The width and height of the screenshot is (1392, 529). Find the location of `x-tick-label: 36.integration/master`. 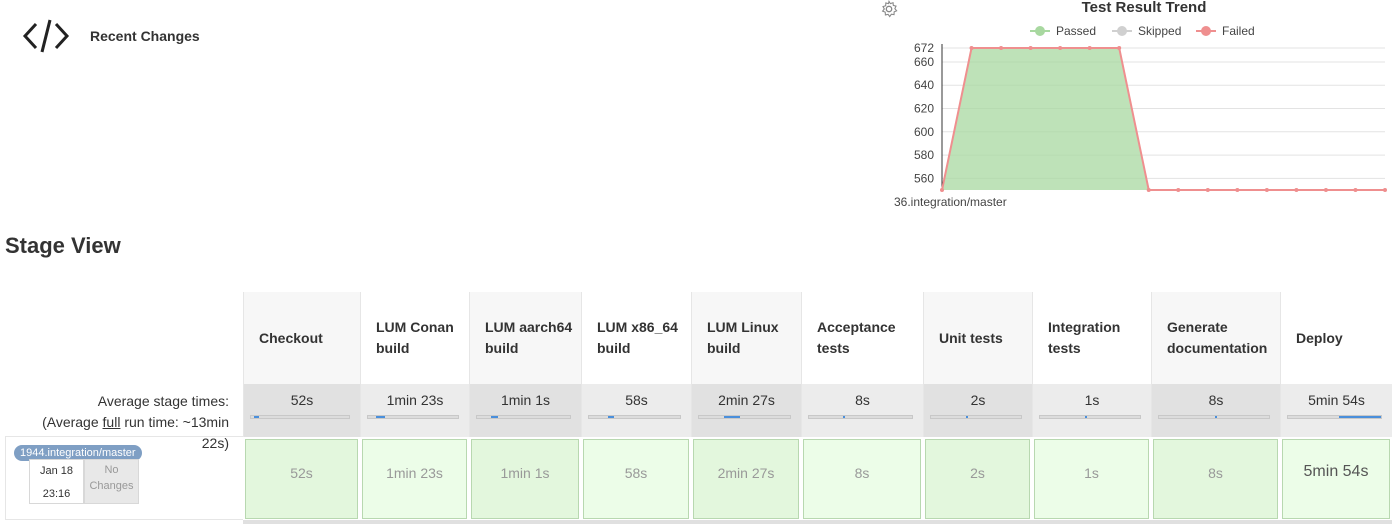

x-tick-label: 36.integration/master is located at coordinates (950, 202).